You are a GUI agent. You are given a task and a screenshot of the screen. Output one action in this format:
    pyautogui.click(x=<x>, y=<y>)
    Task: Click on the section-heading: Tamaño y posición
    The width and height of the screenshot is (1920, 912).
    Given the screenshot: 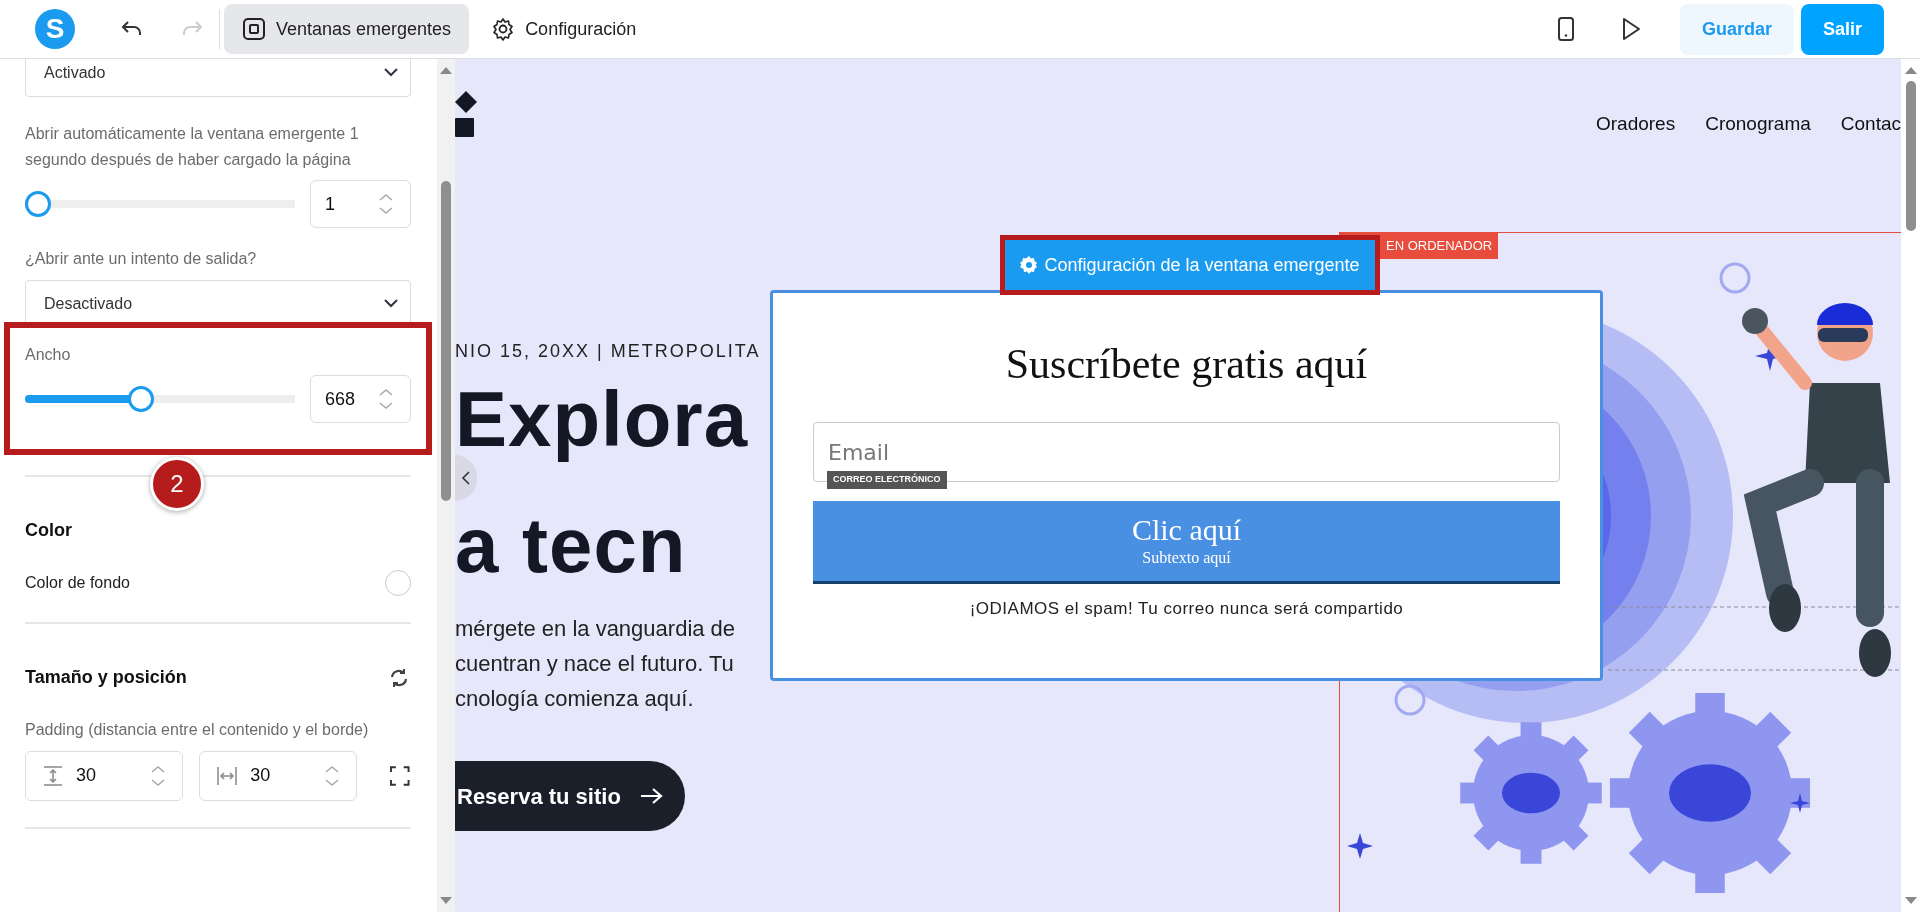 What is the action you would take?
    pyautogui.click(x=106, y=678)
    